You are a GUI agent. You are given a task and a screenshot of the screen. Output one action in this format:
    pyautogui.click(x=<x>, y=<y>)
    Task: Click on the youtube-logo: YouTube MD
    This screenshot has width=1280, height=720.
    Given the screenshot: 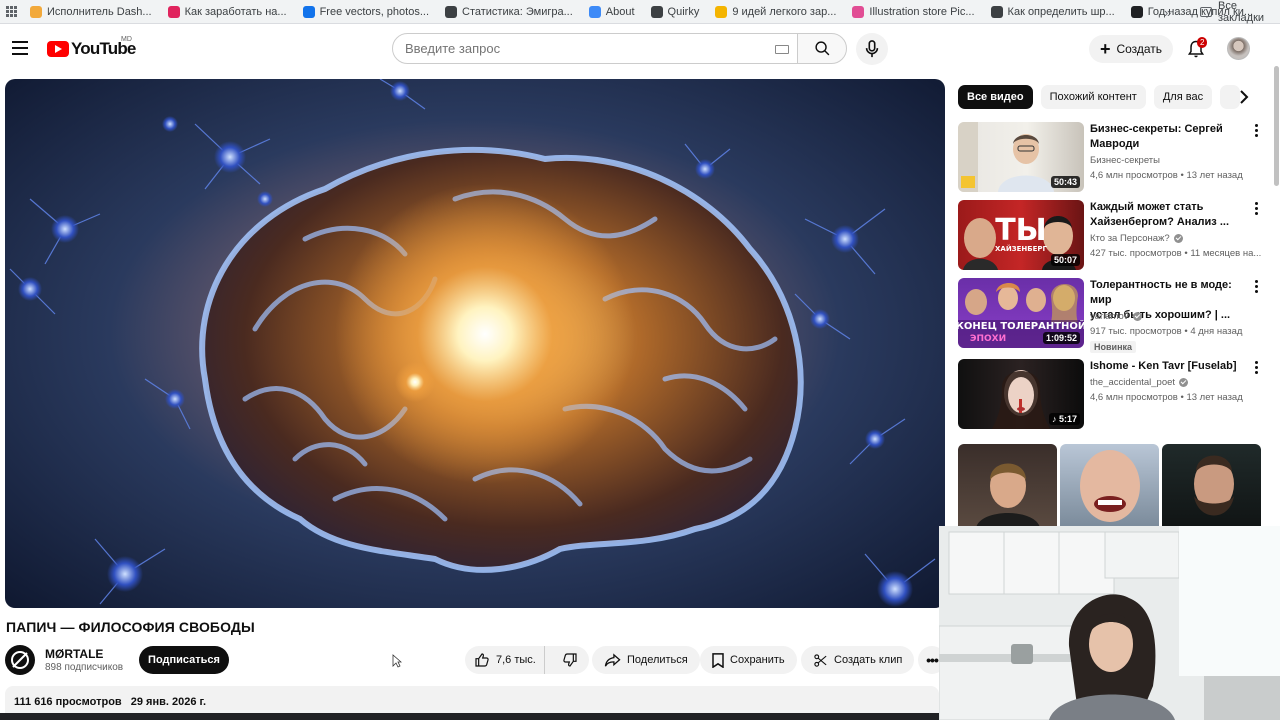 What is the action you would take?
    pyautogui.click(x=91, y=47)
    